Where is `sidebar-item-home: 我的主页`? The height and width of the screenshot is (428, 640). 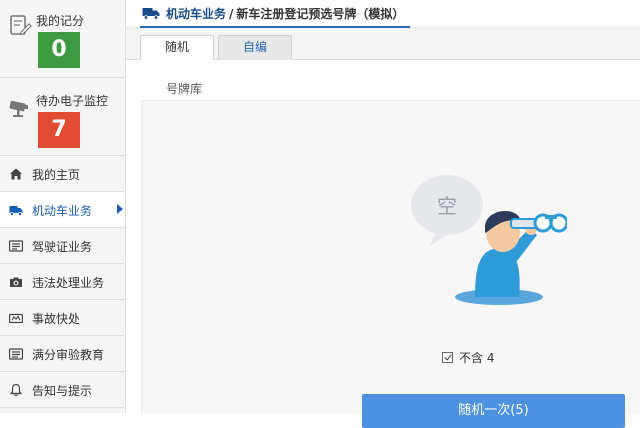 sidebar-item-home: 我的主页 is located at coordinates (62, 174).